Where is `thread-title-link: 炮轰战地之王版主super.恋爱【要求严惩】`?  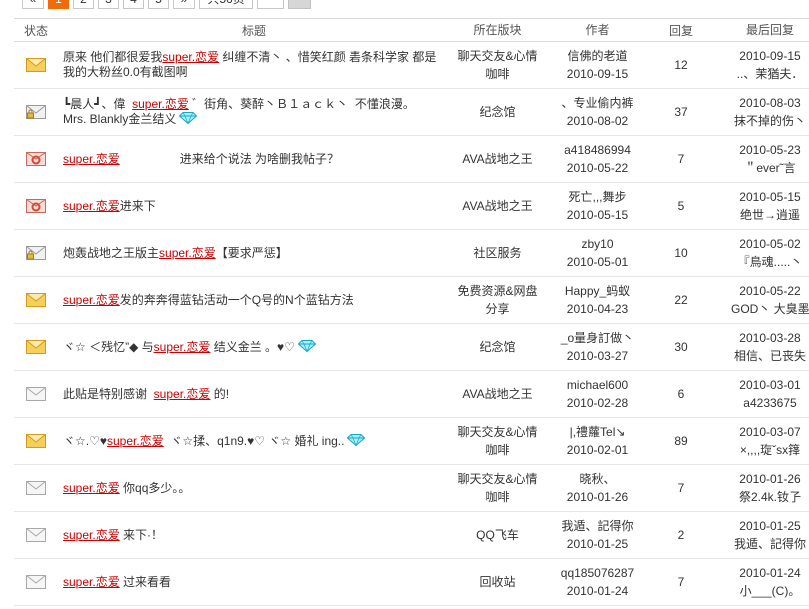
thread-title-link: 炮轰战地之王版主super.恋爱【要求严惩】 is located at coordinates (175, 253).